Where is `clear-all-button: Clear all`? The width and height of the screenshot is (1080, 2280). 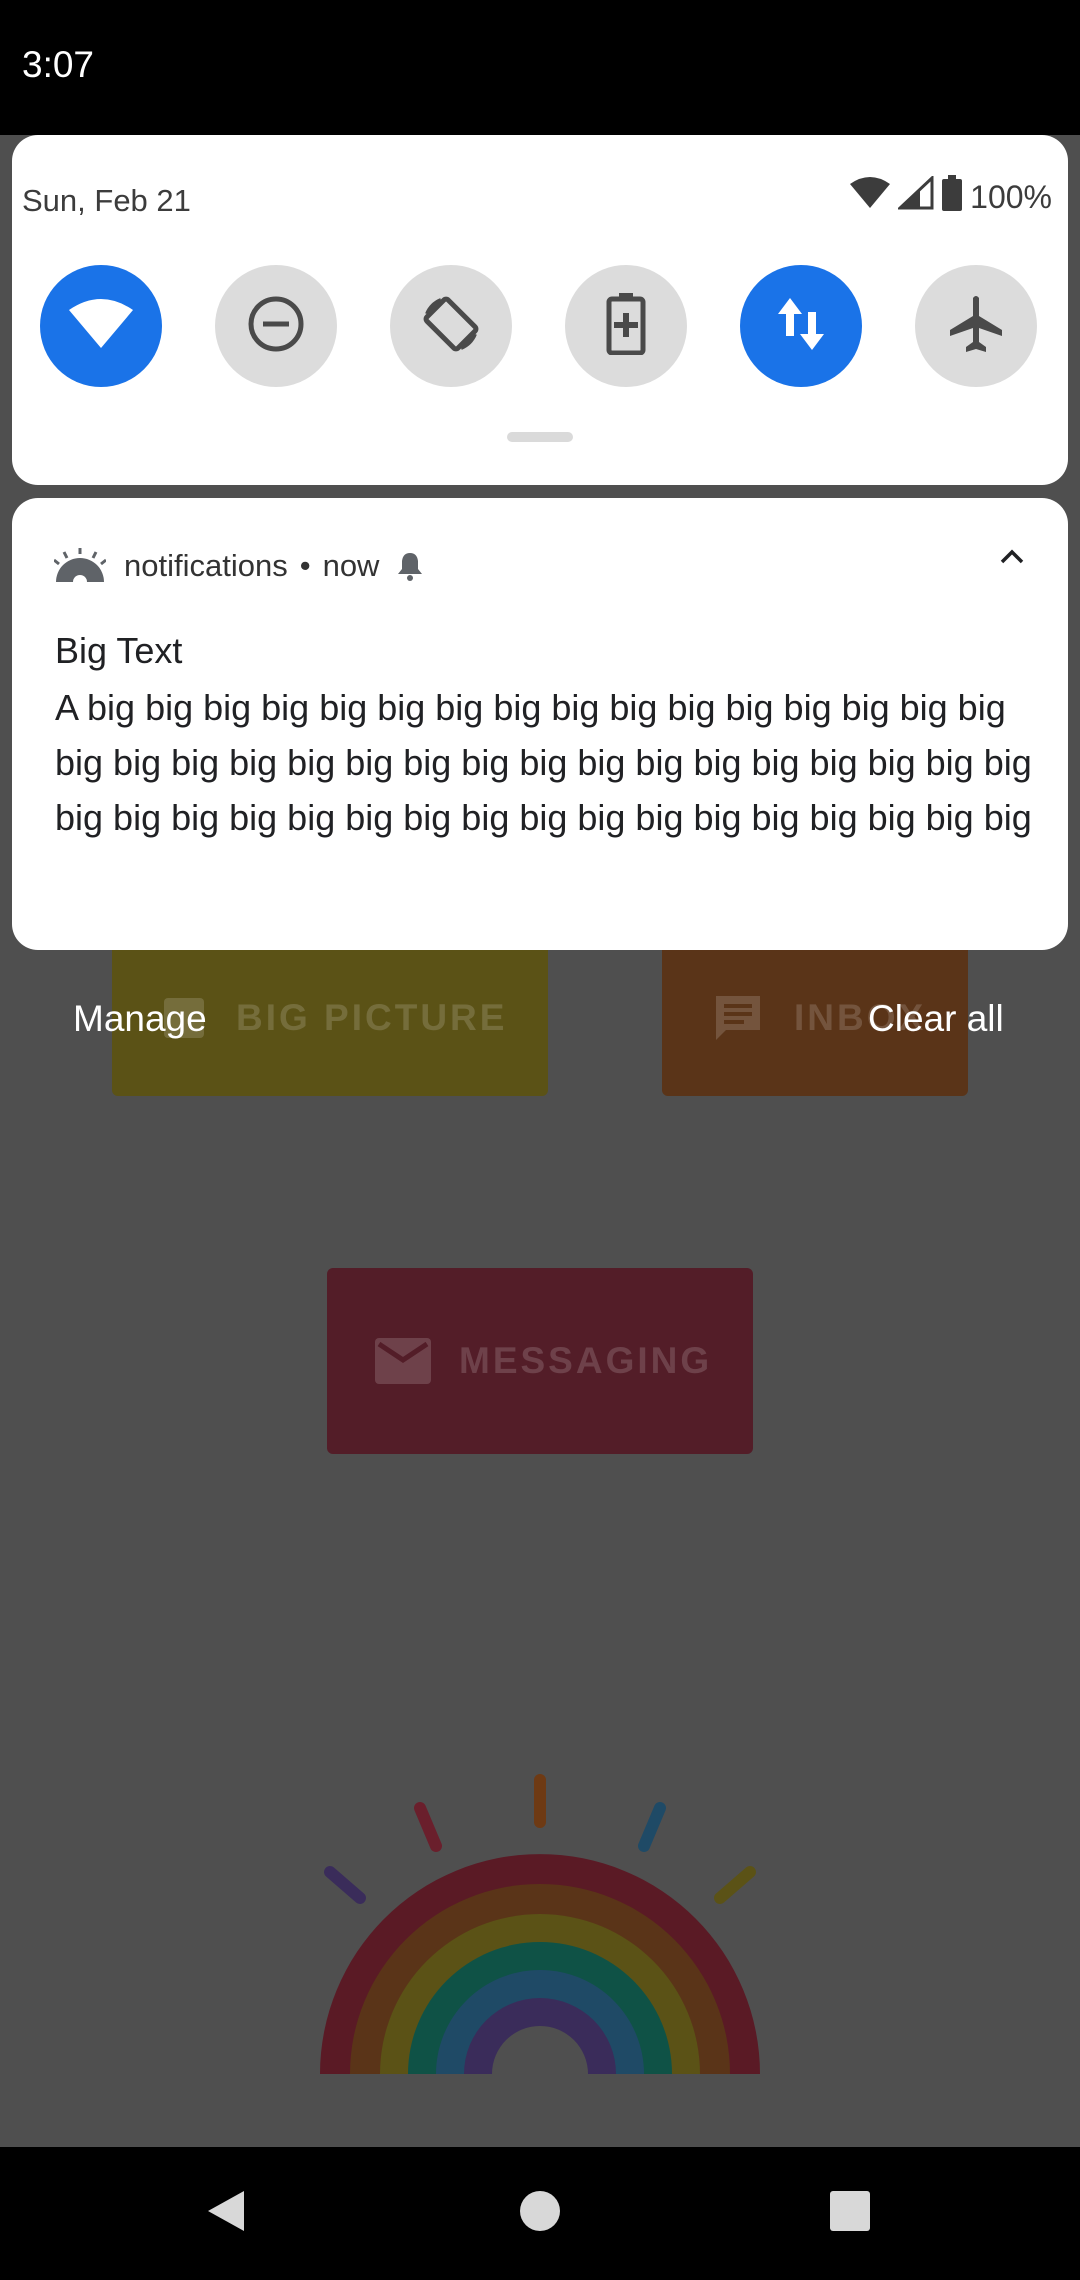 clear-all-button: Clear all is located at coordinates (936, 1019).